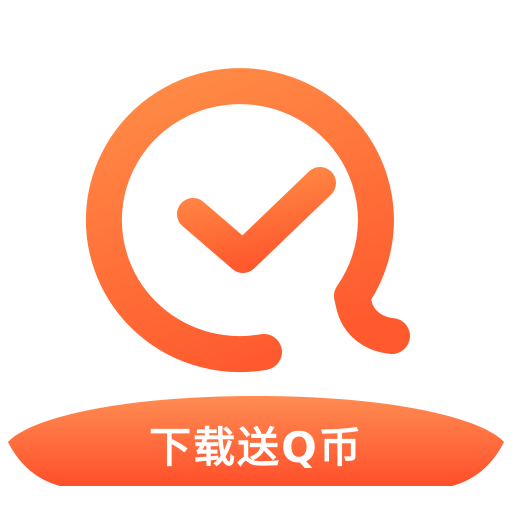 This screenshot has height=512, width=512. What do you see at coordinates (256, 220) in the screenshot?
I see `checkmark-icon` at bounding box center [256, 220].